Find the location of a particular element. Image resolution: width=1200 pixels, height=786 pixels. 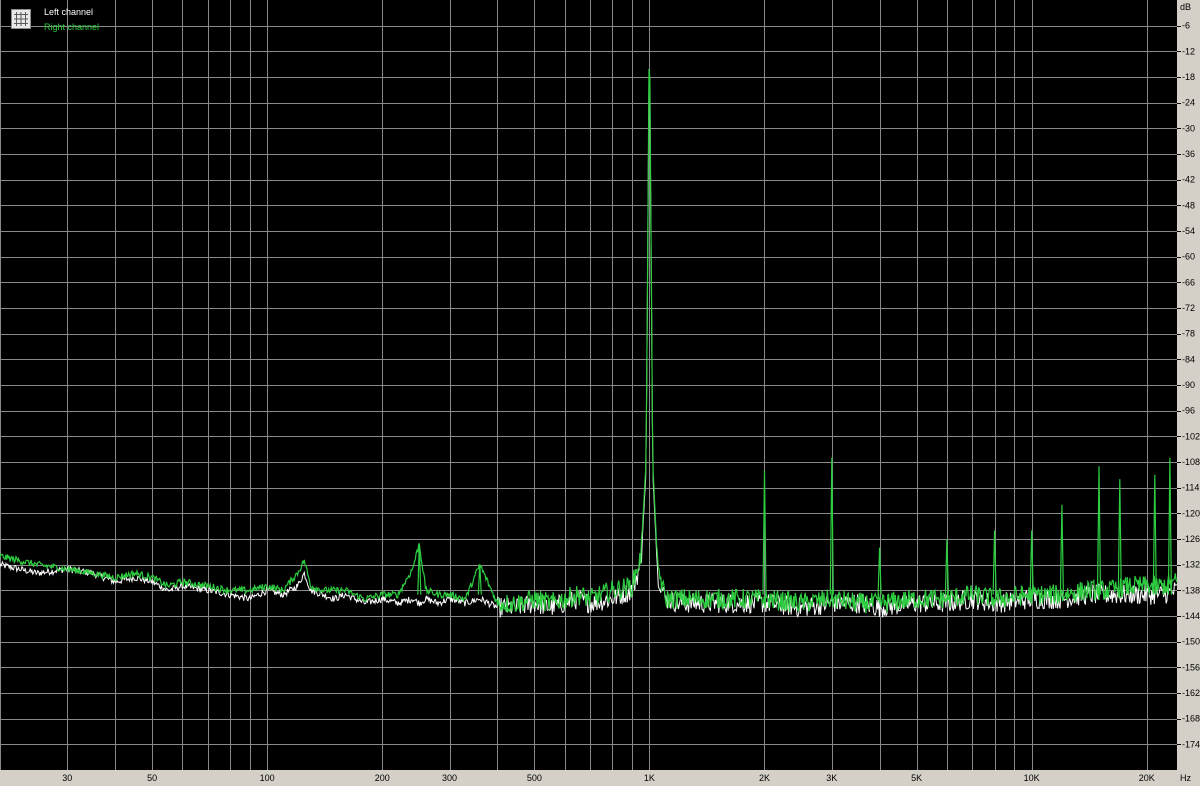

y-tick-label: -126 is located at coordinates (1191, 539).